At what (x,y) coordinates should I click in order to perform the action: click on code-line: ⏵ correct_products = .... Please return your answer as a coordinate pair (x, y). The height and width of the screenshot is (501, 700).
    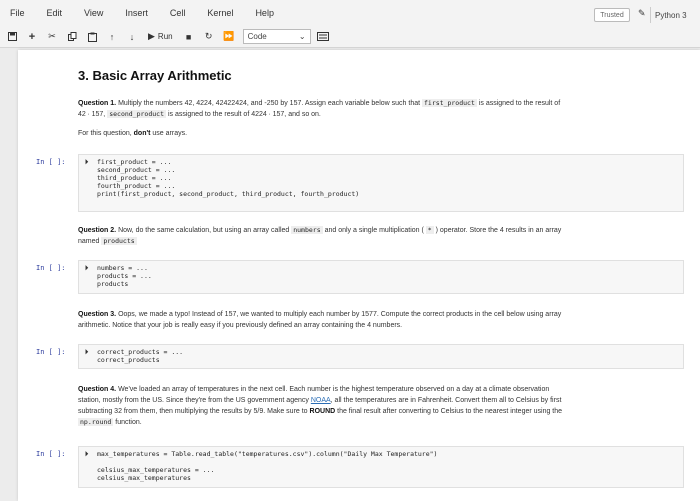
    Looking at the image, I should click on (381, 352).